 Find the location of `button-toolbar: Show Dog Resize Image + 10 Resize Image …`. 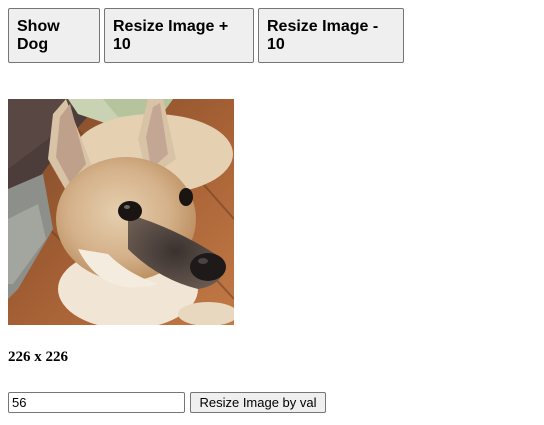

button-toolbar: Show Dog Resize Image + 10 Resize Image … is located at coordinates (206, 35).